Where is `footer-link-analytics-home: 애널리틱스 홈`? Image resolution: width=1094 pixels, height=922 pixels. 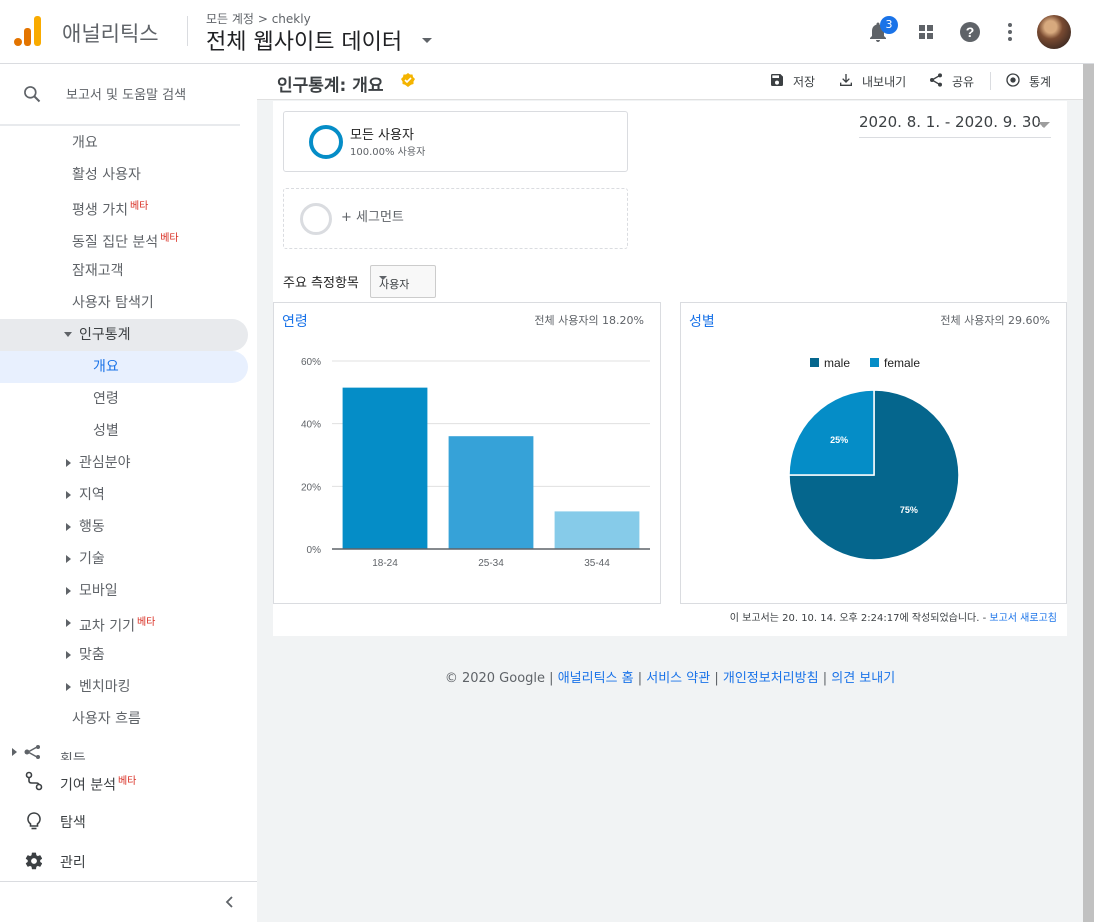
footer-link-analytics-home: 애널리틱스 홈 is located at coordinates (596, 678).